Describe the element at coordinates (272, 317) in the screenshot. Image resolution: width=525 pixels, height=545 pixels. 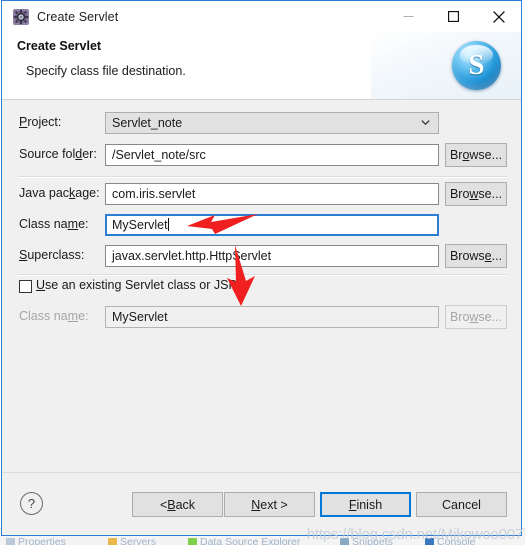
I see `existing-class-name-input: MyServlet` at that location.